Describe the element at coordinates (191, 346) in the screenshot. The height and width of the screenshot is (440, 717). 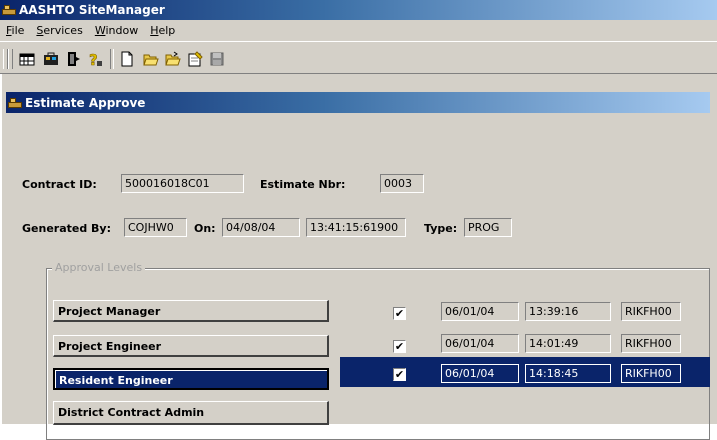
I see `level-button-project-engineer: Project Engineer` at that location.